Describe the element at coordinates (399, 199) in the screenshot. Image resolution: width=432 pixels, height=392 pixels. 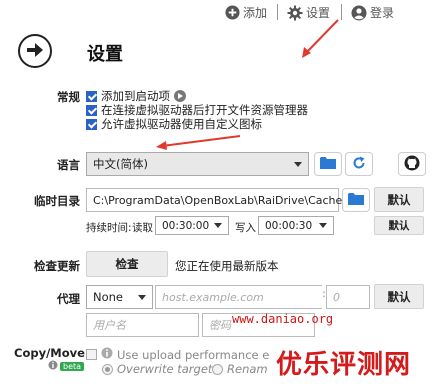
I see `temp-default-button: 默认` at that location.